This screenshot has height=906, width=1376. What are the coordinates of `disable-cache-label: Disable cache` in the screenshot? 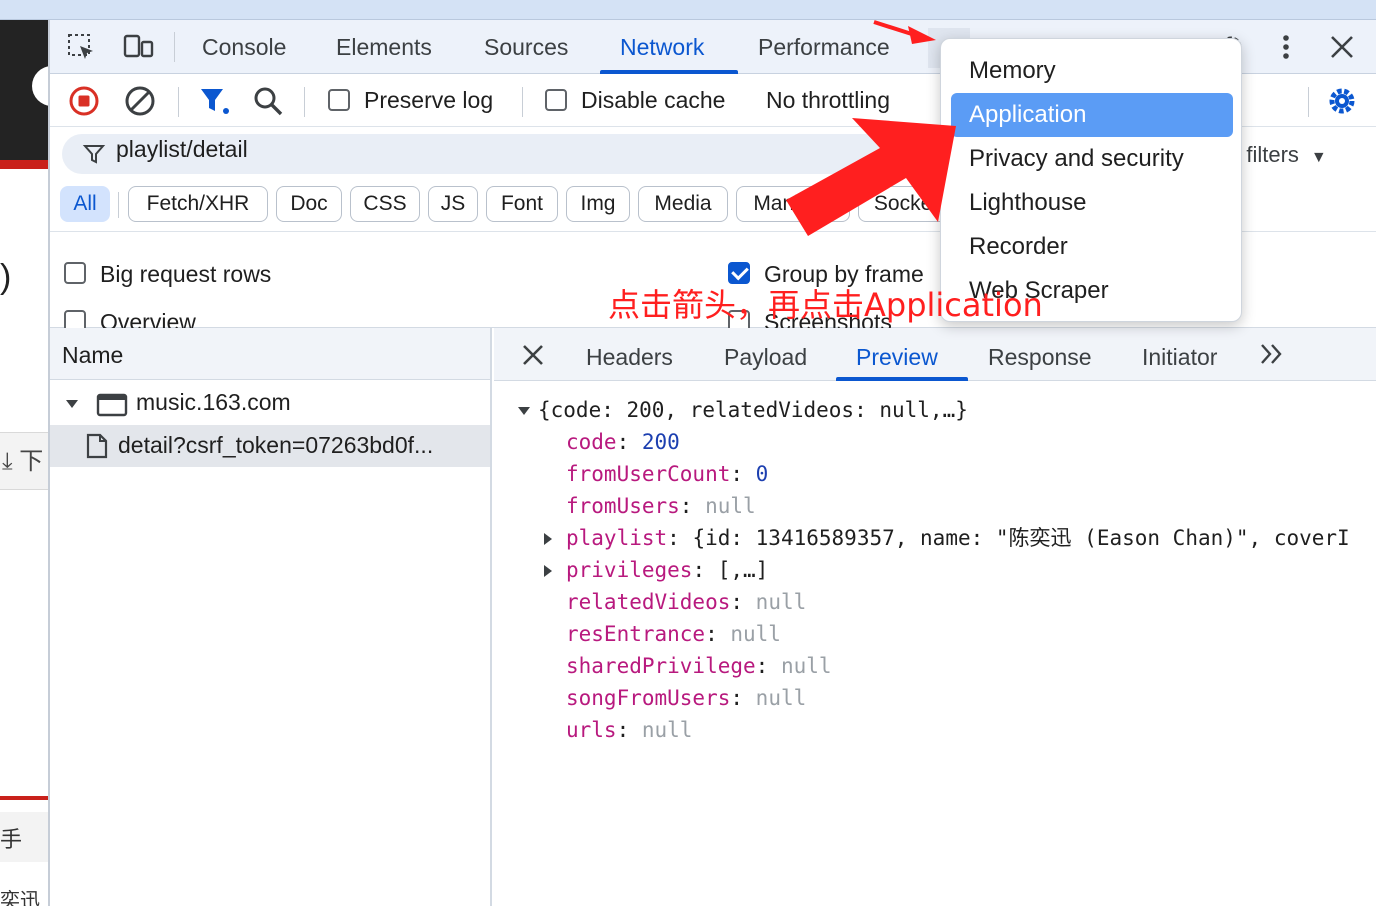 It's located at (653, 100).